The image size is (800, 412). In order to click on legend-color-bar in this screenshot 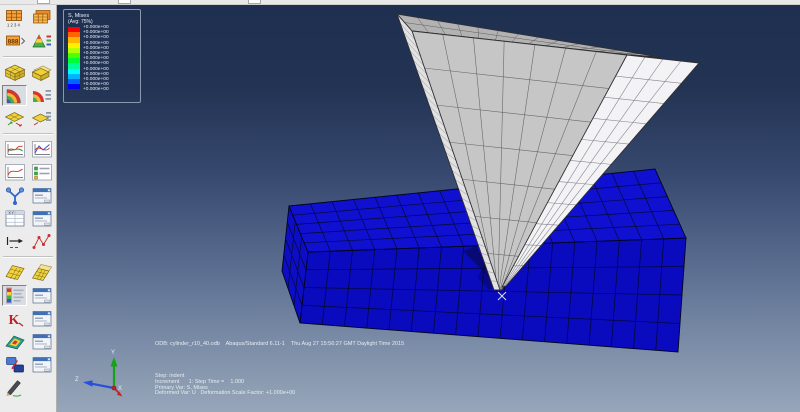, I will do `click(74, 60)`.